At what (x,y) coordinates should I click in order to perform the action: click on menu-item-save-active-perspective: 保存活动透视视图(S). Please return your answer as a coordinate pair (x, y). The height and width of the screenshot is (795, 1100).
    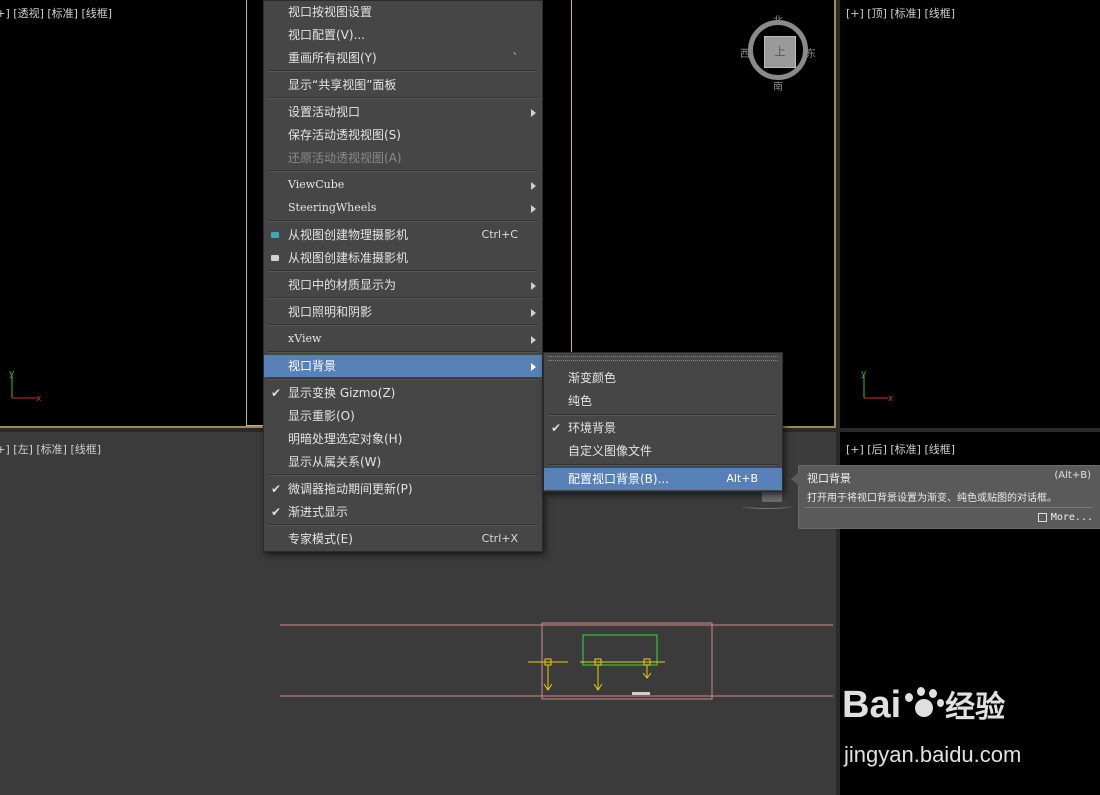
    Looking at the image, I should click on (403, 135).